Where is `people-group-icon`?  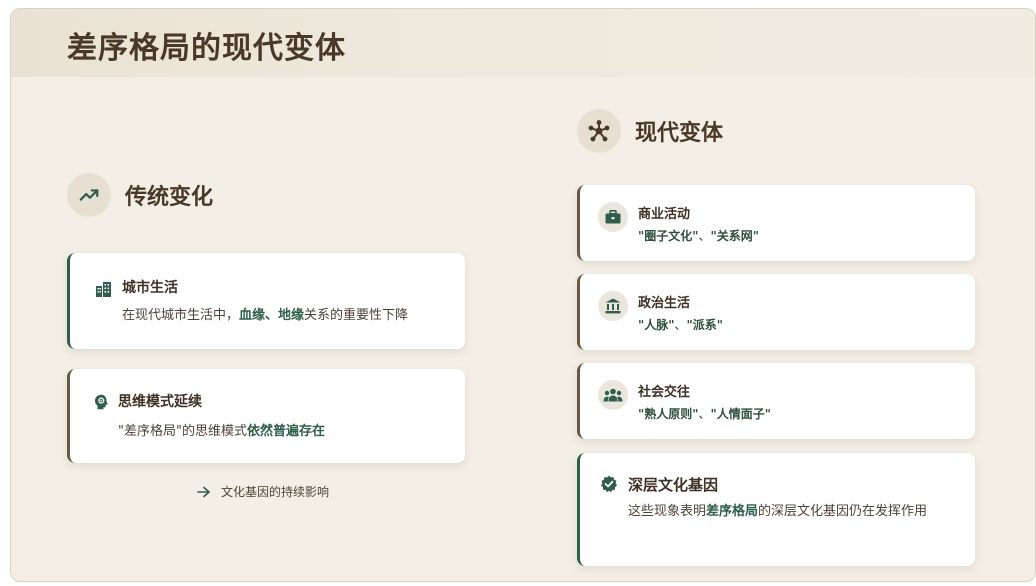
people-group-icon is located at coordinates (613, 395).